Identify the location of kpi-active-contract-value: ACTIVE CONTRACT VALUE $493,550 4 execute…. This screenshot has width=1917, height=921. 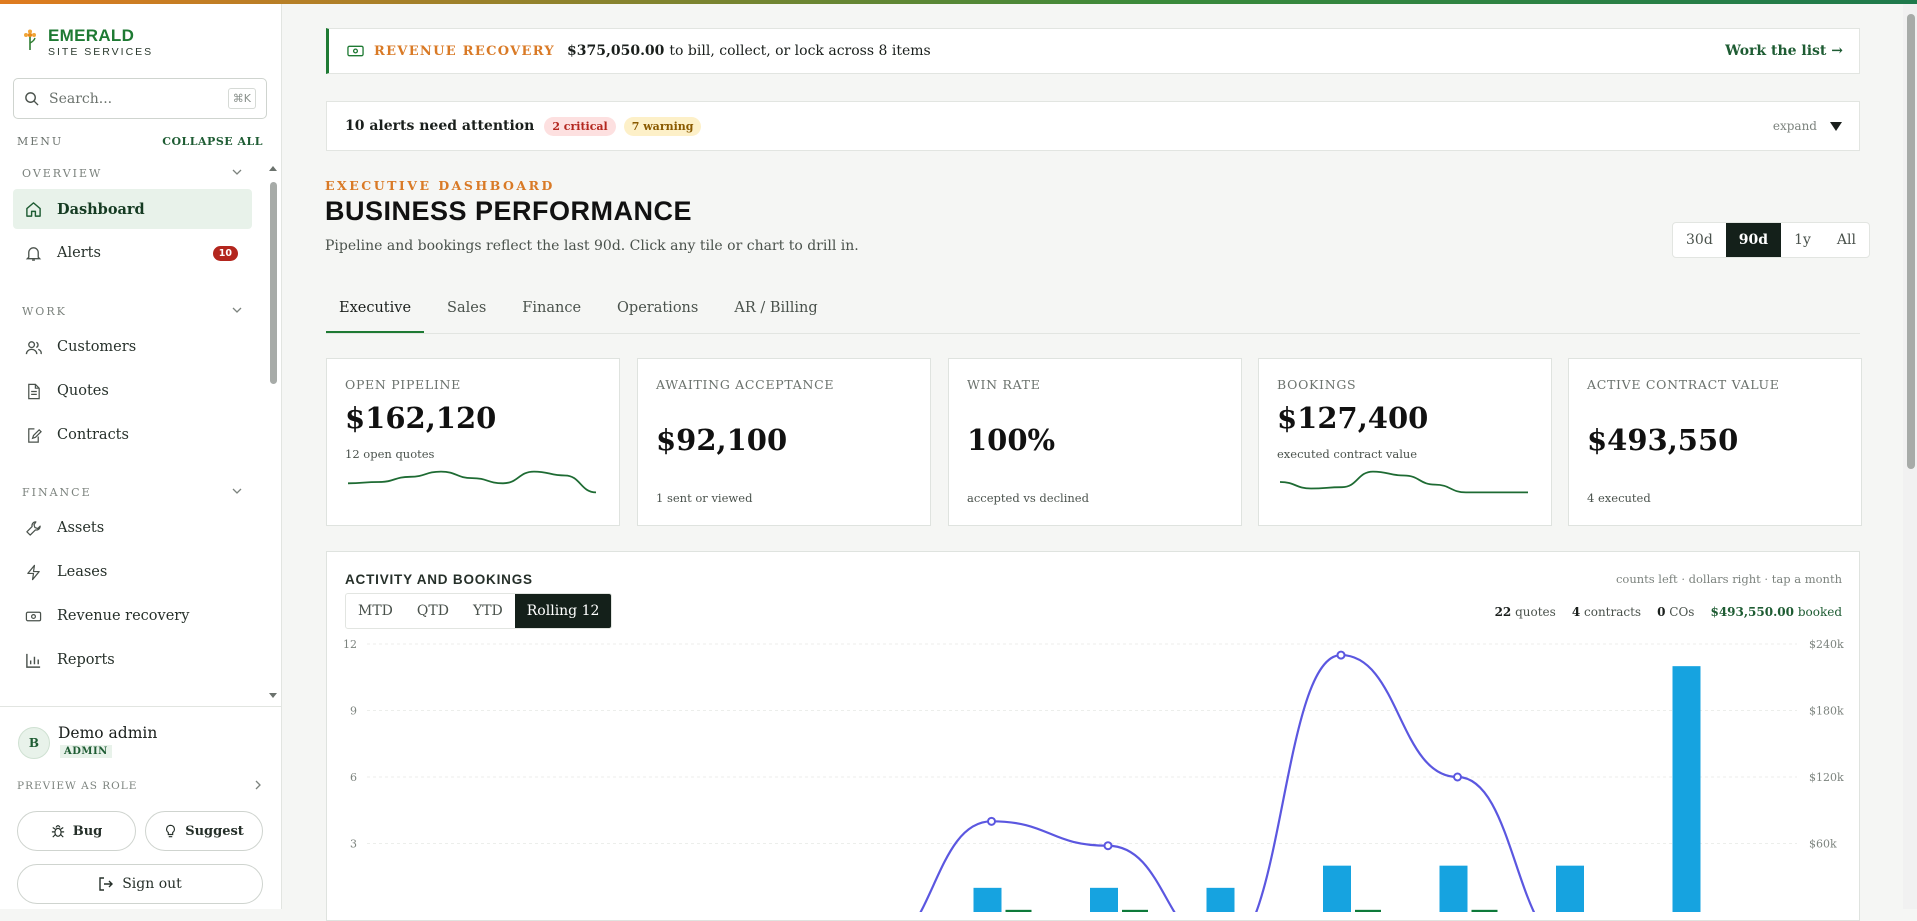
(1715, 442).